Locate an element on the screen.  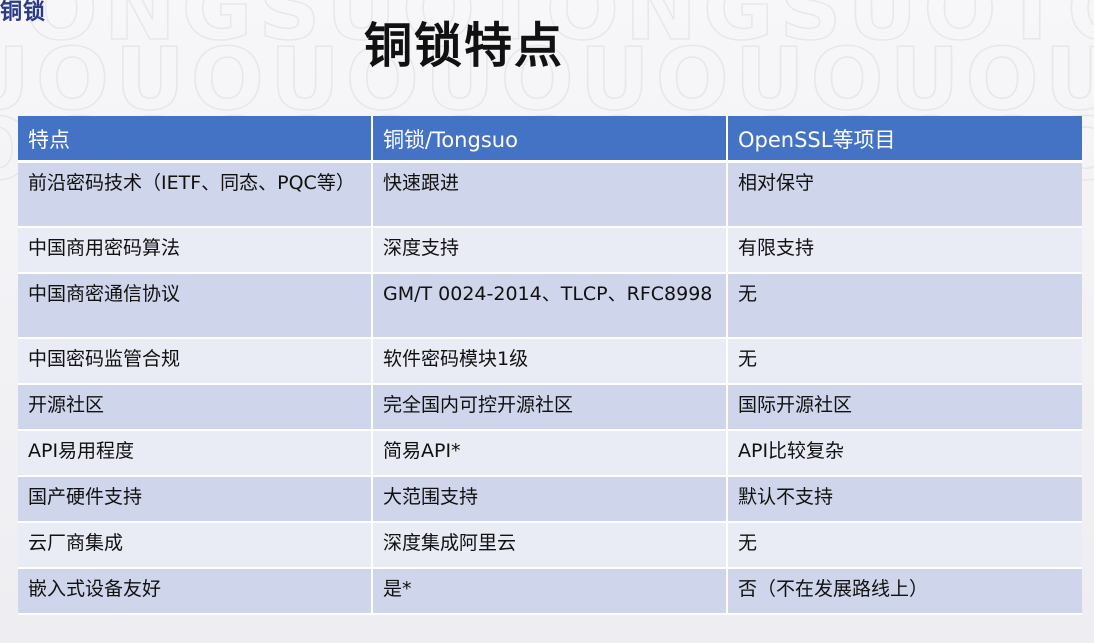
cell-openssl: API比较复杂 is located at coordinates (904, 453).